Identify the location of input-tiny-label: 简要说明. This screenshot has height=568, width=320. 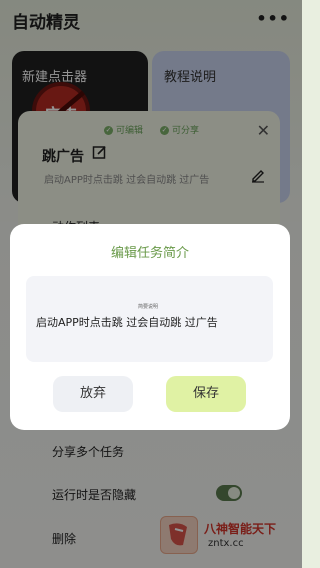
(148, 307).